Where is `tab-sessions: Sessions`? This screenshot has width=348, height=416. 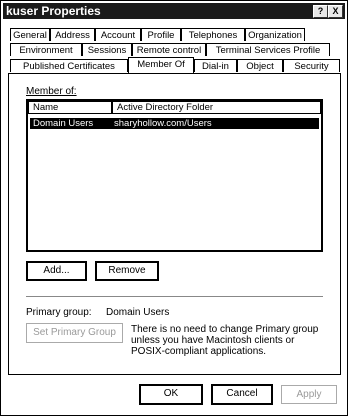 tab-sessions: Sessions is located at coordinates (107, 49).